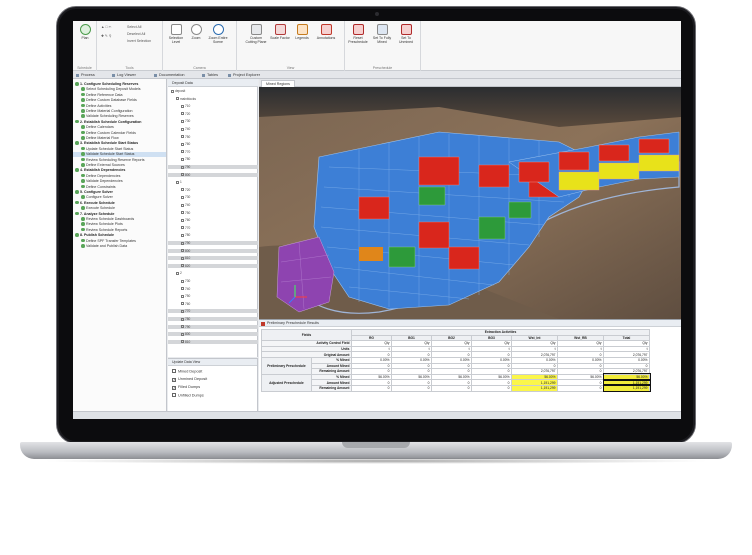 This screenshot has width=752, height=555. What do you see at coordinates (209, 75) in the screenshot?
I see `tab-tables: Tables` at bounding box center [209, 75].